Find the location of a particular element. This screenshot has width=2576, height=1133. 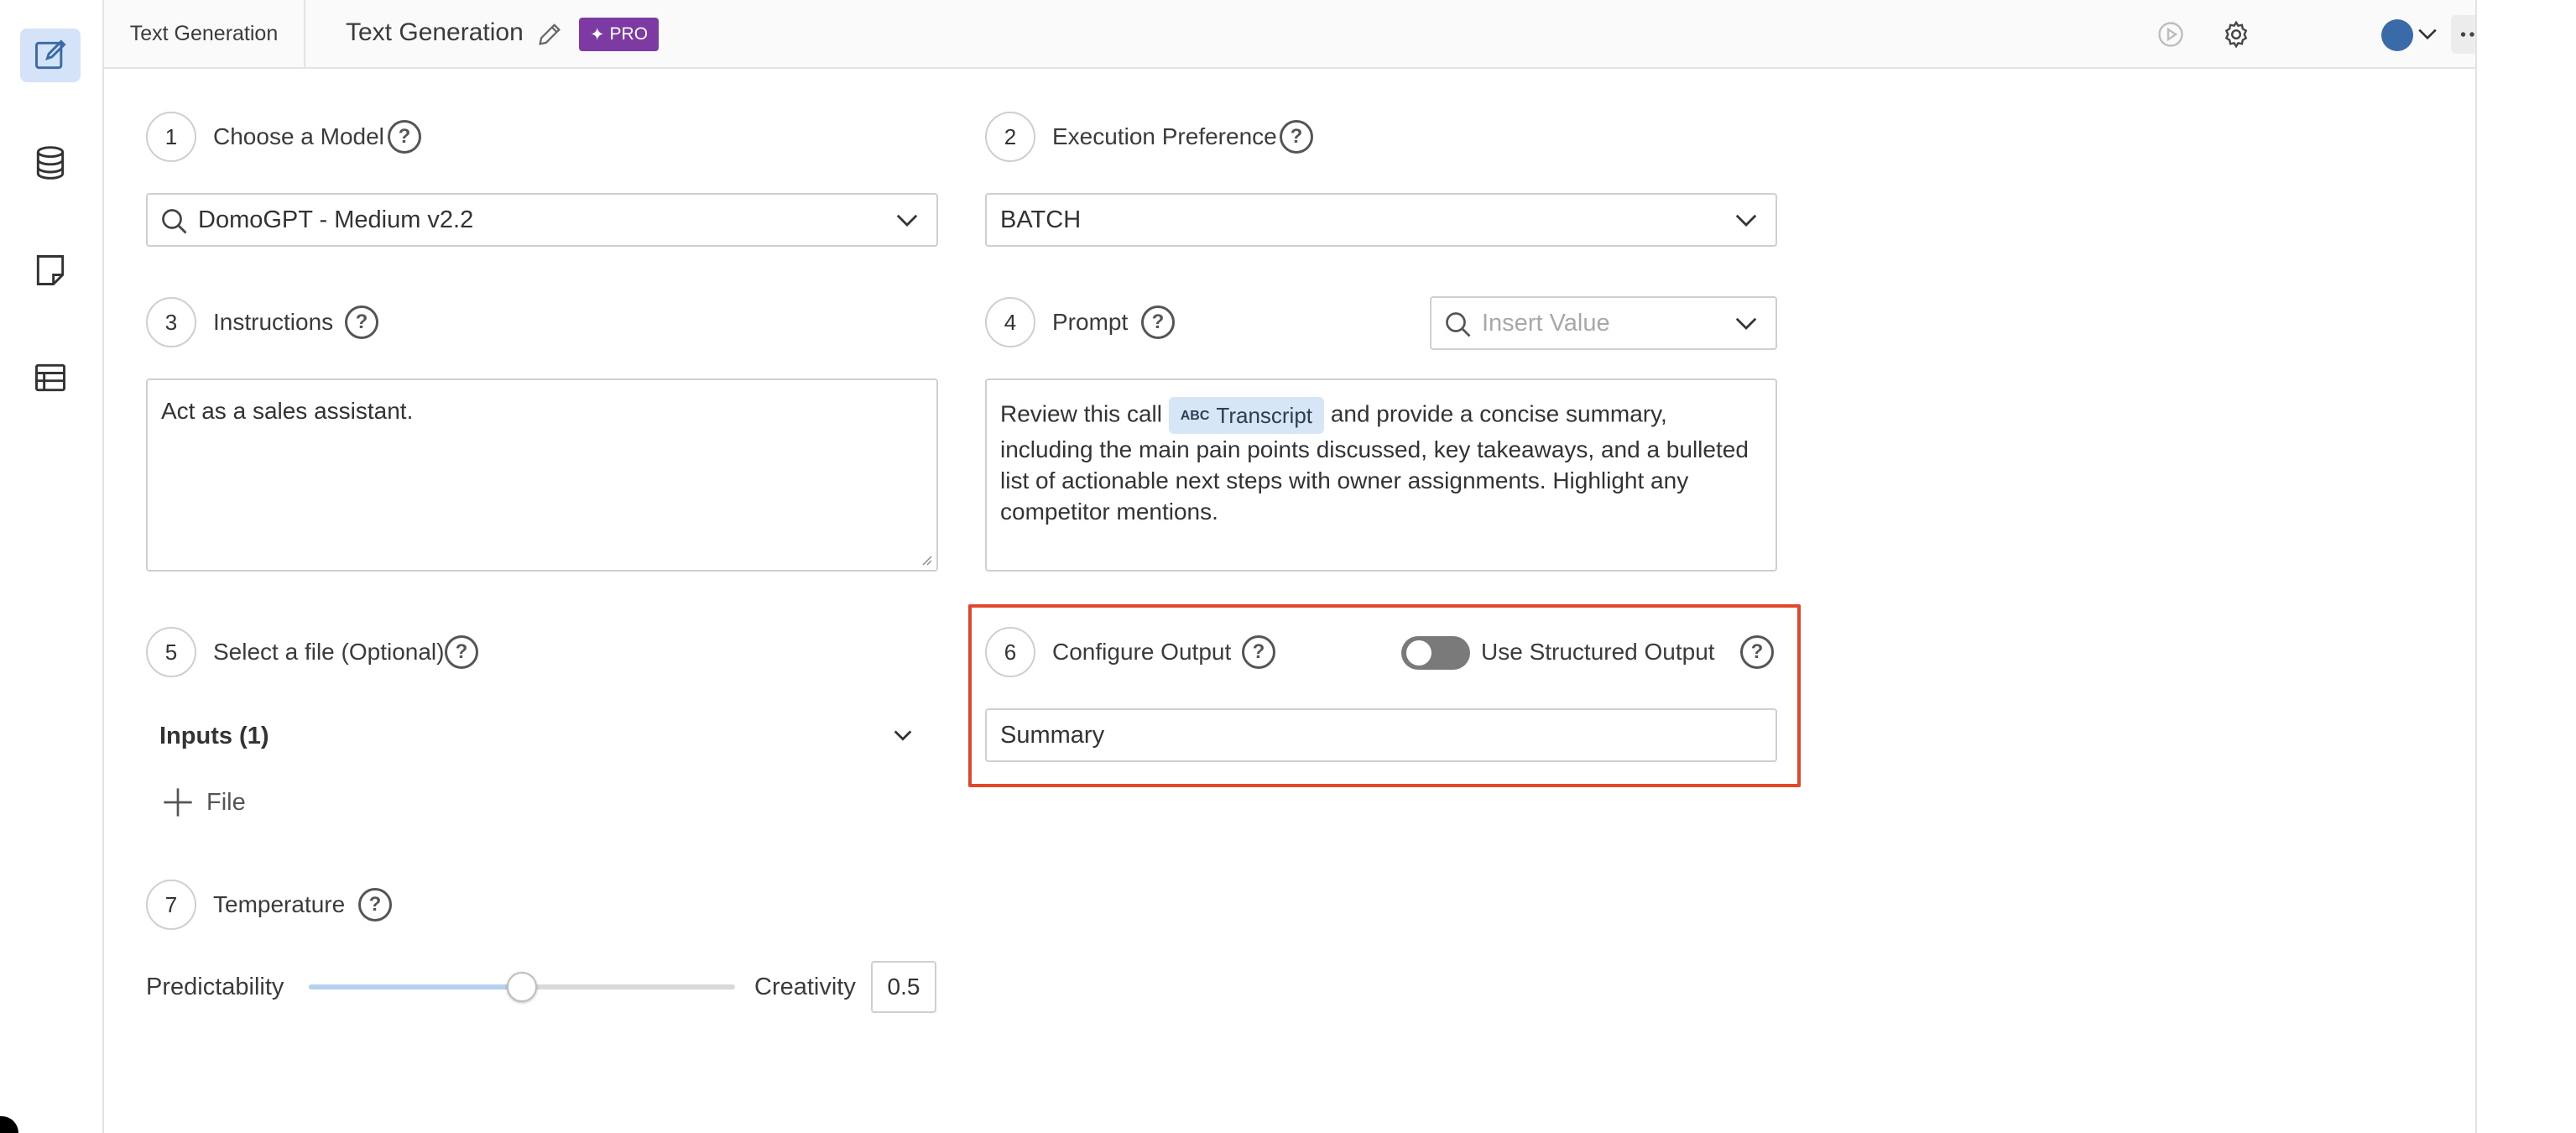

execution-select-value: BATCH is located at coordinates (1041, 220).